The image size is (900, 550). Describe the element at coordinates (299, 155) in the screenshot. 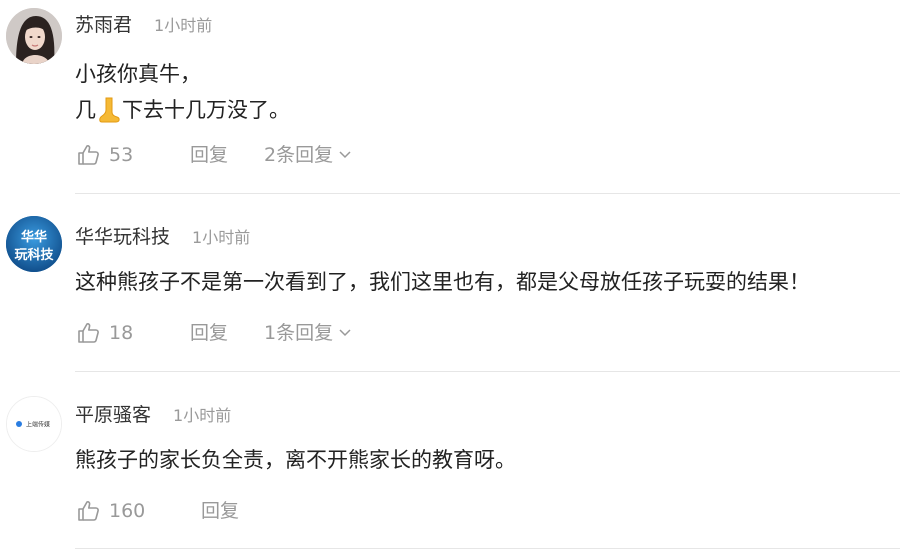

I see `replies-count-label: 2条回复` at that location.